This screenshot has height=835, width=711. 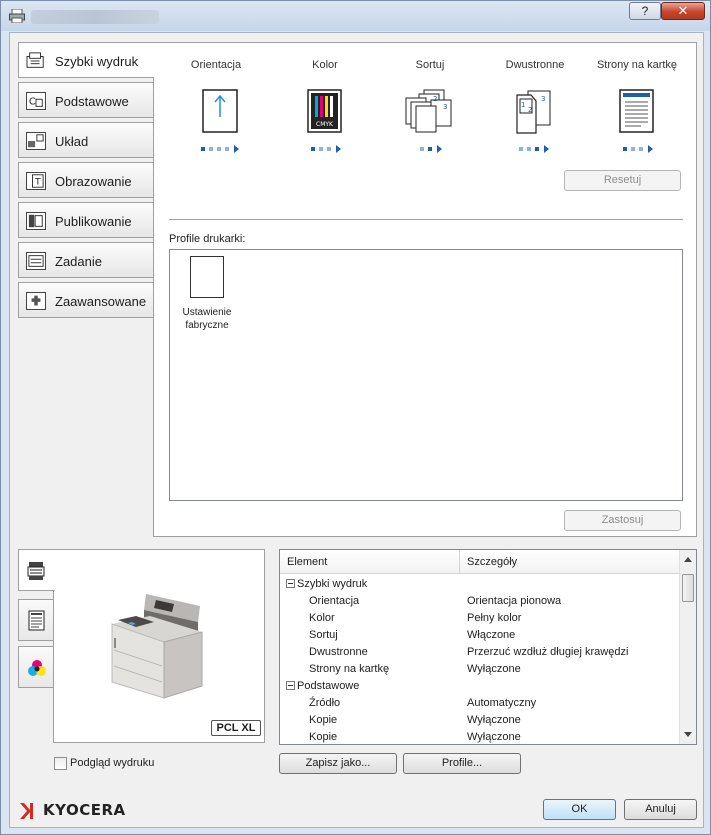 I want to click on profile-item-label: Ustawienie fabryczne, so click(x=207, y=319).